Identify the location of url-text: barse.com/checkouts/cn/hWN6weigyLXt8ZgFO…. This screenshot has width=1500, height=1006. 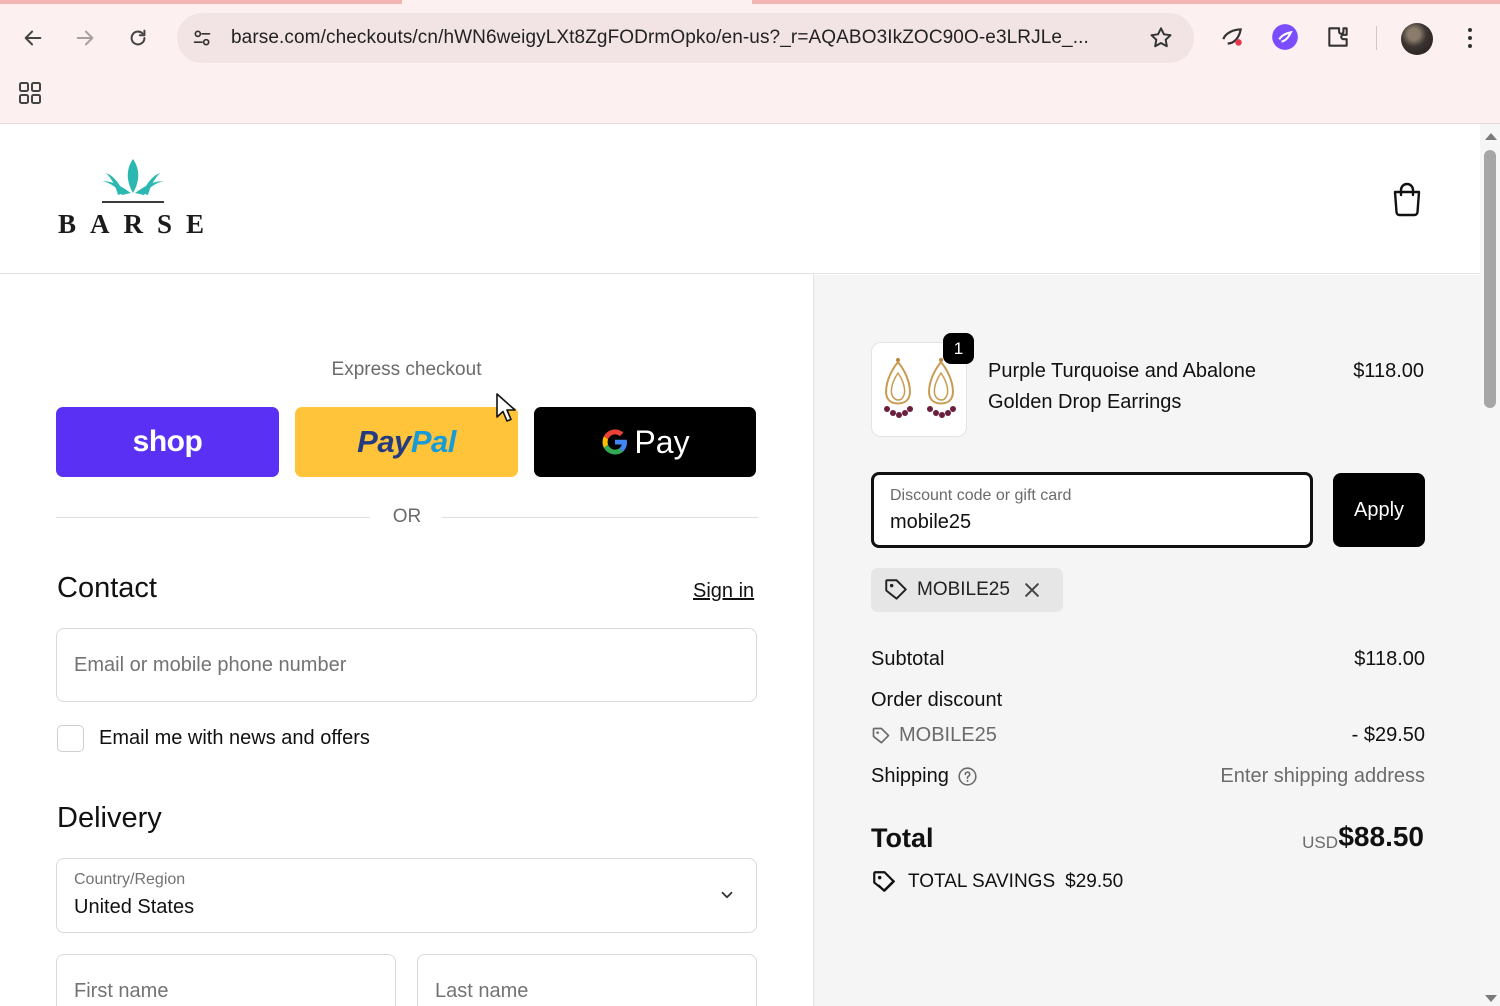
(681, 38).